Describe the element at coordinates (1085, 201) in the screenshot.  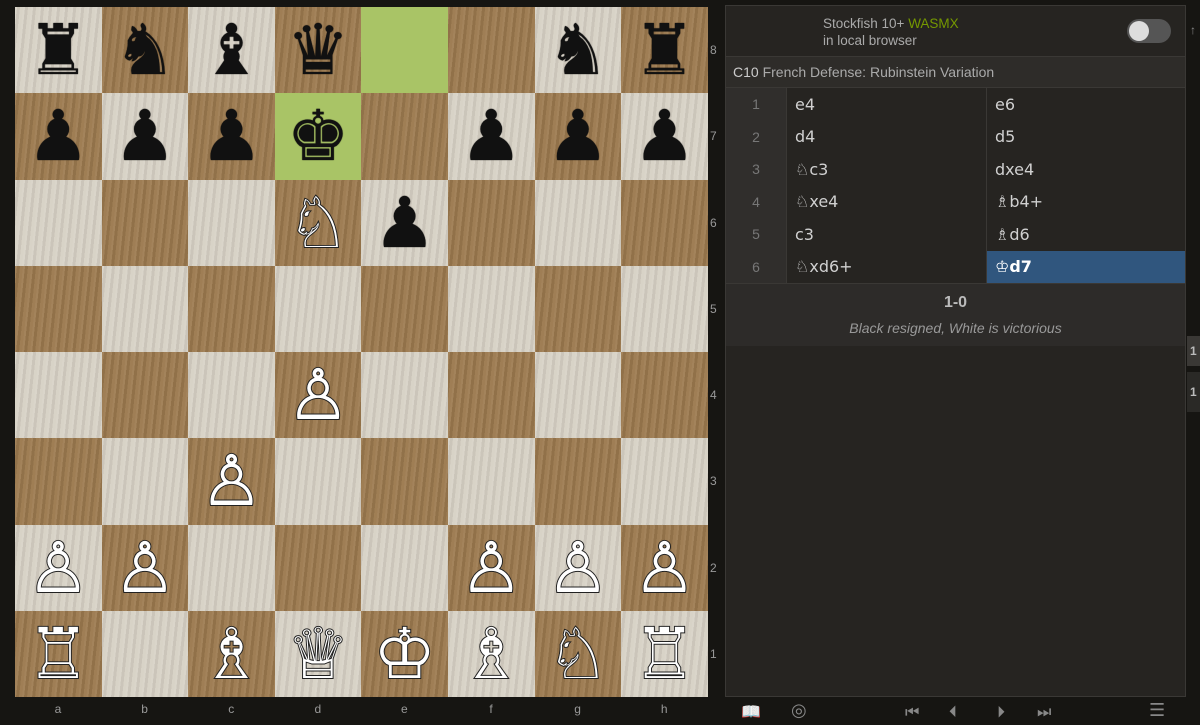
I see `black-move: ♗b4+` at that location.